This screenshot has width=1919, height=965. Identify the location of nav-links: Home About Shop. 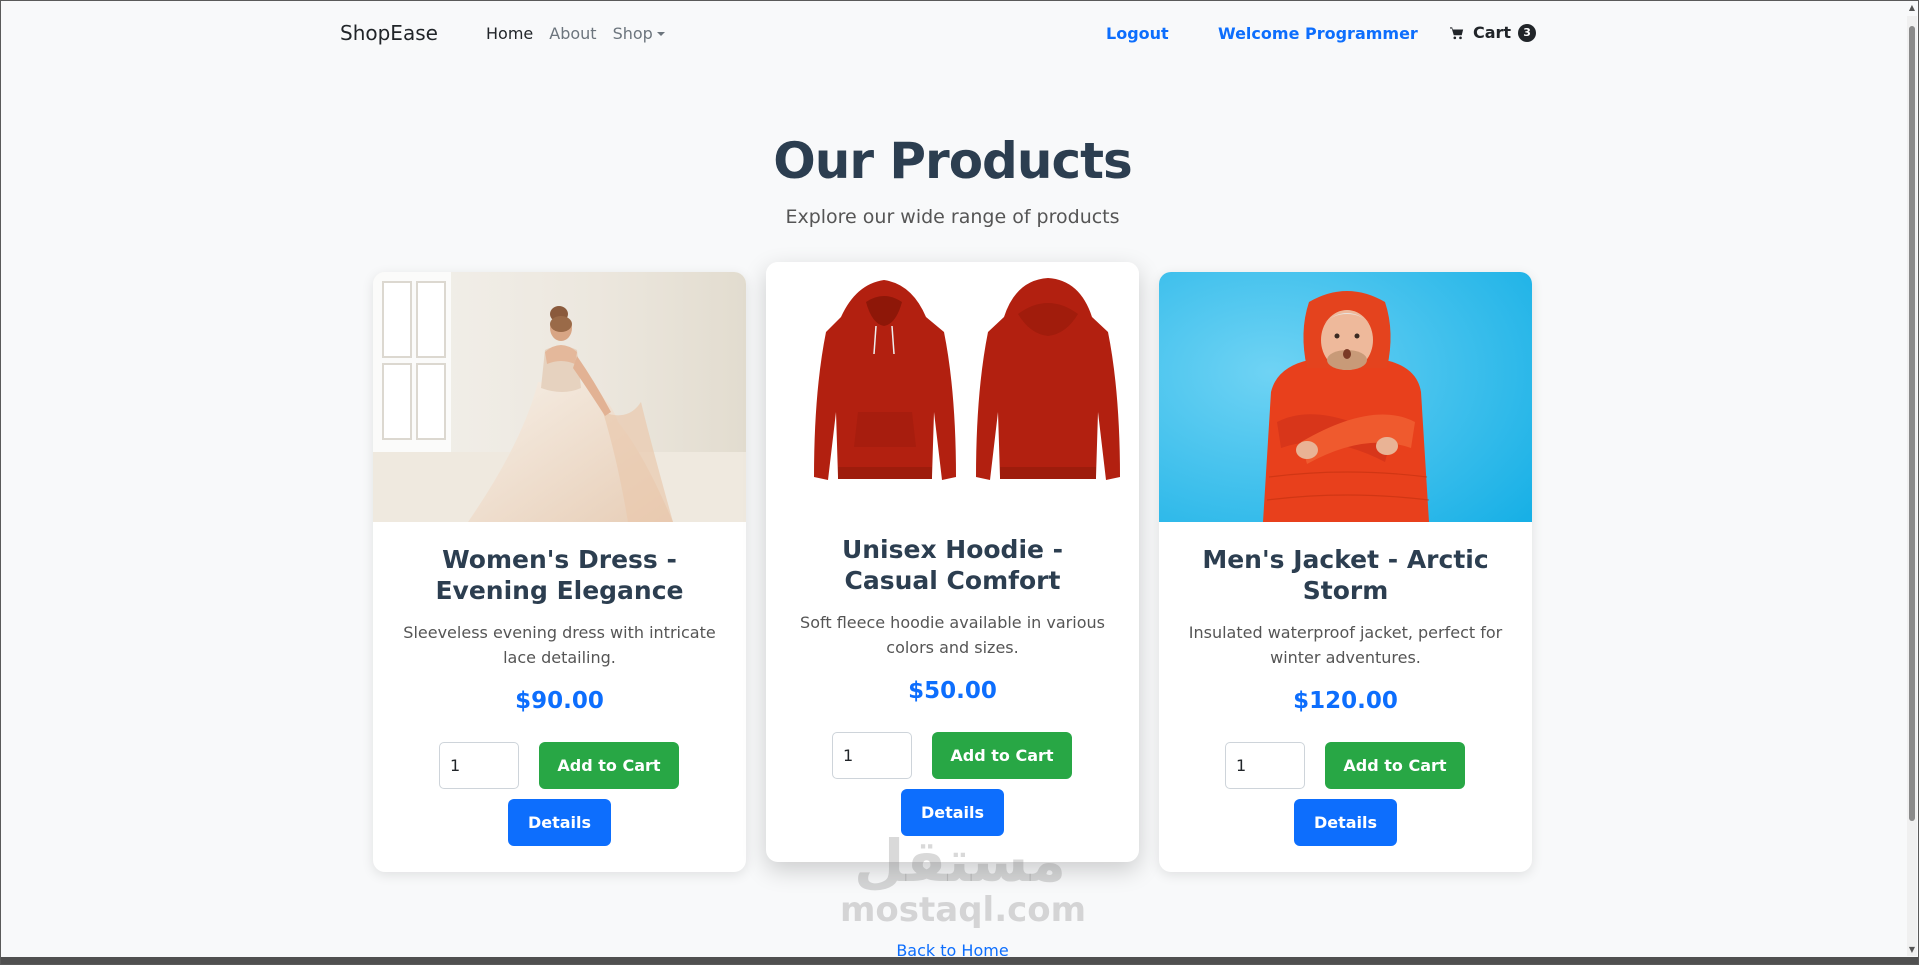
(575, 33).